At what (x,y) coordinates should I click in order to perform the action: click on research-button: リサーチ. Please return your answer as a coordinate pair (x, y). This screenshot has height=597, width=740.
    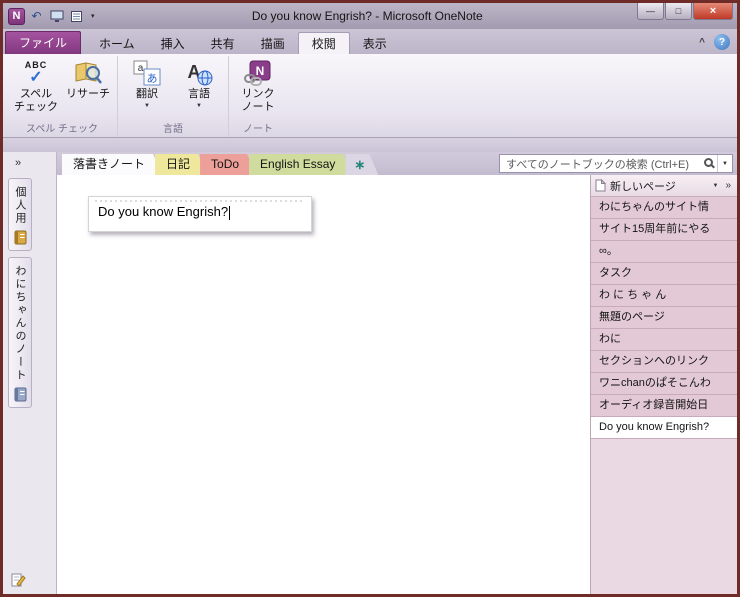
    Looking at the image, I should click on (88, 78).